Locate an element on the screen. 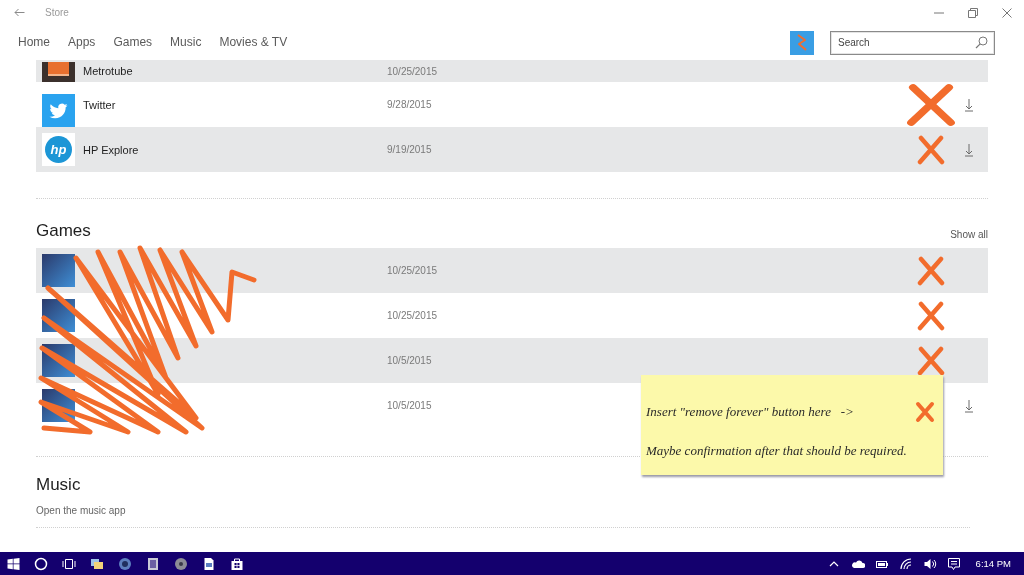  window-title: Store is located at coordinates (57, 12).